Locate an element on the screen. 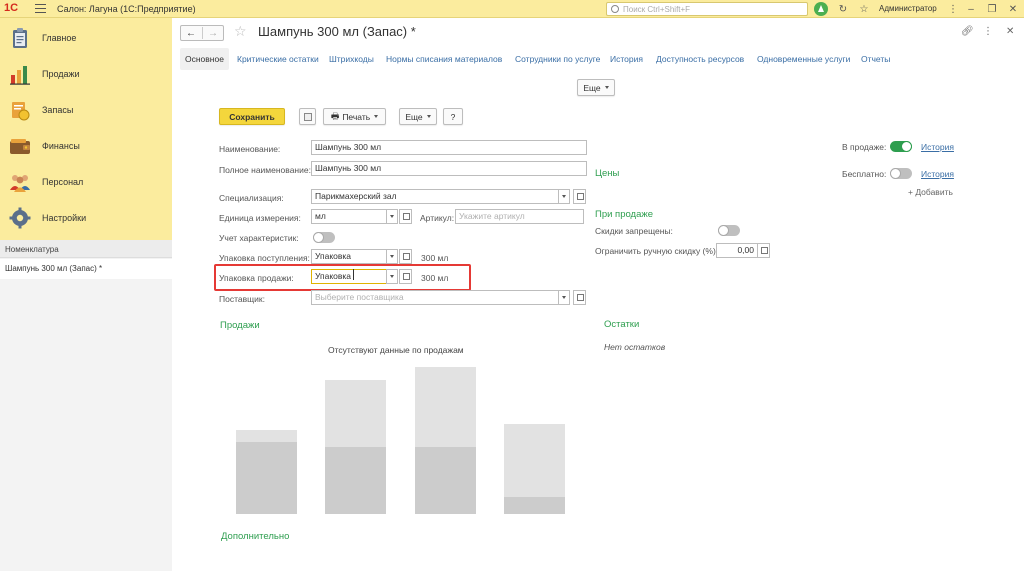 This screenshot has width=1024, height=571. search-icon is located at coordinates (615, 9).